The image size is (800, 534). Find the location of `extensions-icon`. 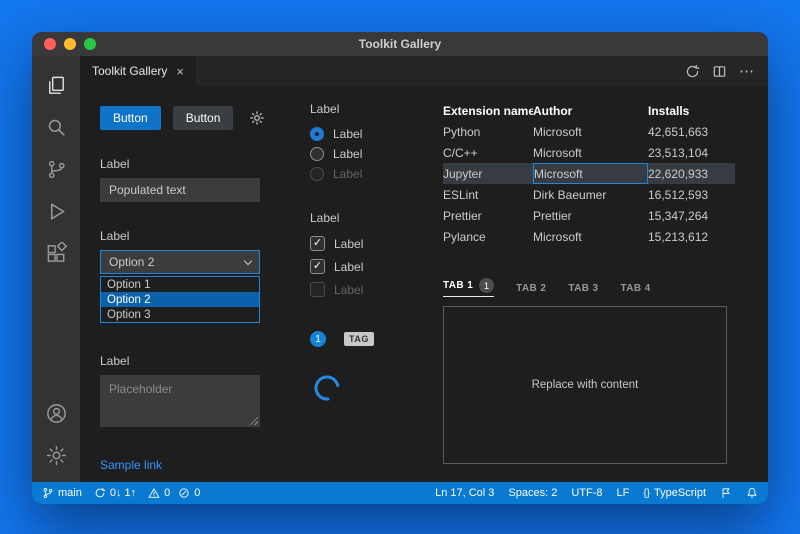

extensions-icon is located at coordinates (56, 253).